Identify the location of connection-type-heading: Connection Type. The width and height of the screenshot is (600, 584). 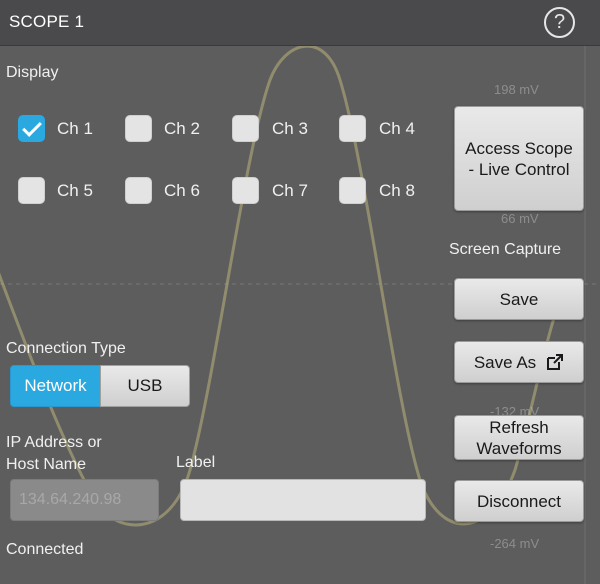
(66, 348).